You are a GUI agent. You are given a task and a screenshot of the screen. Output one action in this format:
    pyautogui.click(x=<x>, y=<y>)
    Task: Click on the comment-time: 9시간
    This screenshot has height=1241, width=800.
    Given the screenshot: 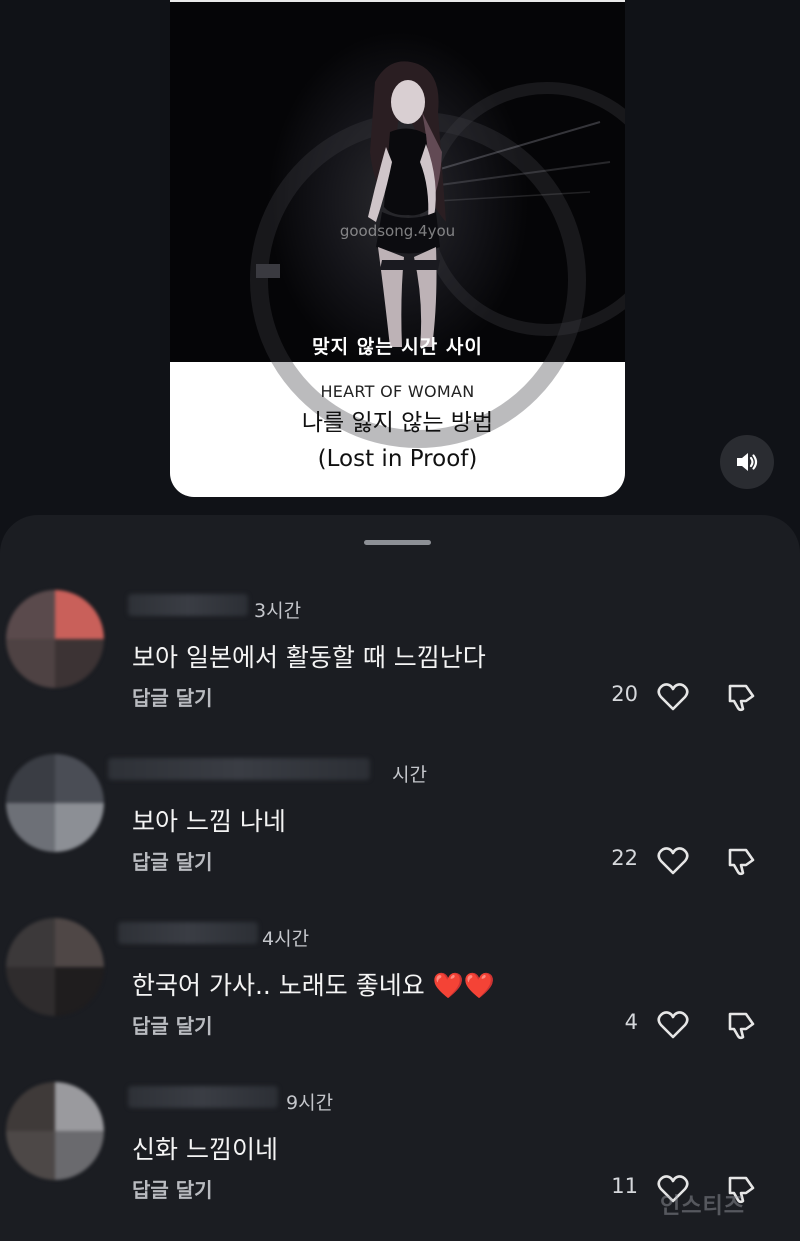 What is the action you would take?
    pyautogui.click(x=310, y=1103)
    